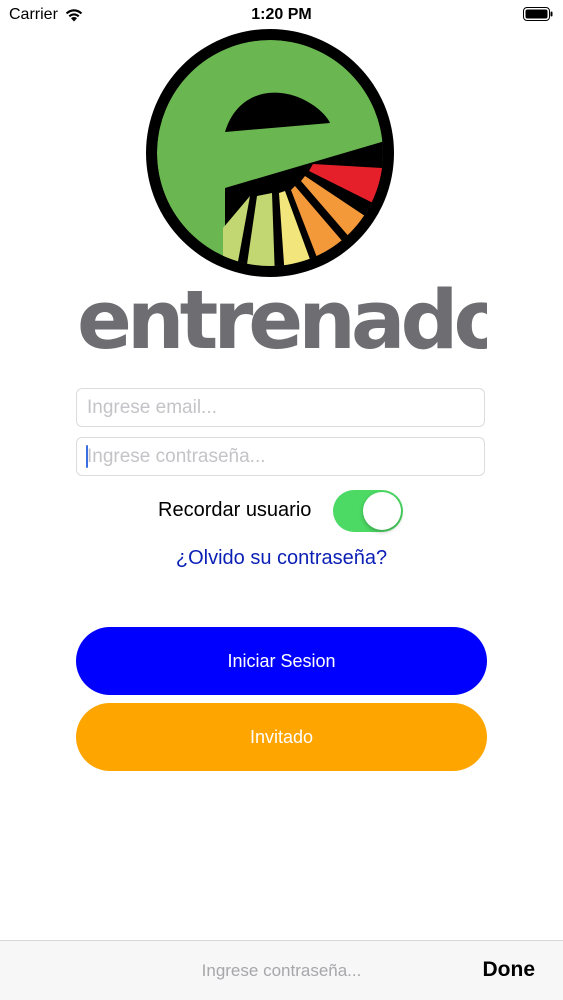 This screenshot has height=1000, width=563. What do you see at coordinates (280, 407) in the screenshot?
I see `email-field` at bounding box center [280, 407].